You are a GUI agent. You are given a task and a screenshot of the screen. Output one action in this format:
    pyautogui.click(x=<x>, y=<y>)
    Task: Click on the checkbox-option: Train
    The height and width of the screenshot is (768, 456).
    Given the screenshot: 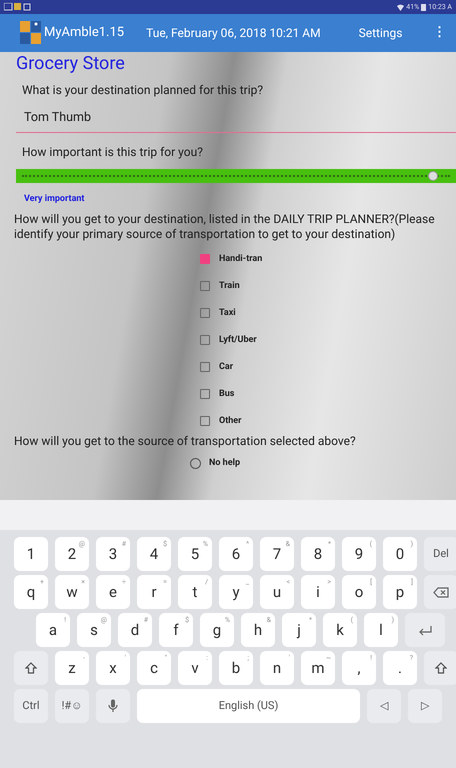 What is the action you would take?
    pyautogui.click(x=328, y=286)
    